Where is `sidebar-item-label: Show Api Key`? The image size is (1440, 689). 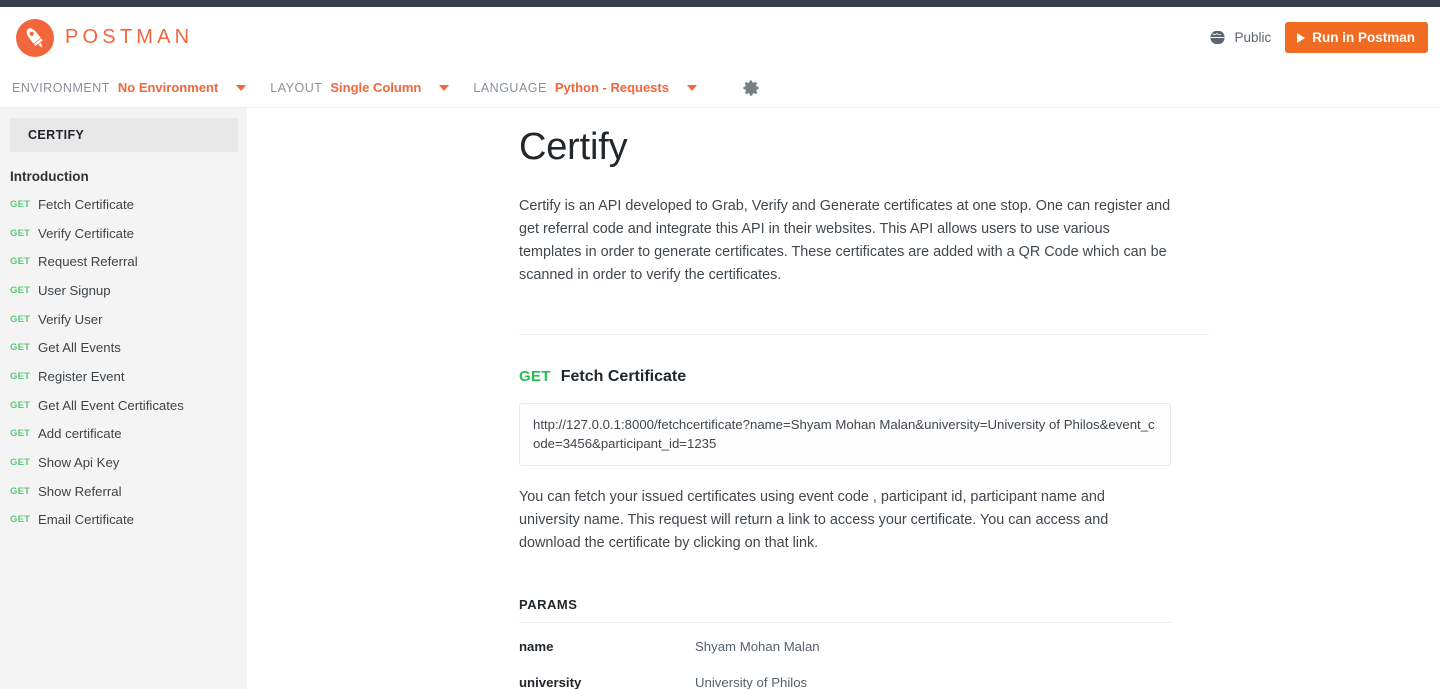 sidebar-item-label: Show Api Key is located at coordinates (79, 463).